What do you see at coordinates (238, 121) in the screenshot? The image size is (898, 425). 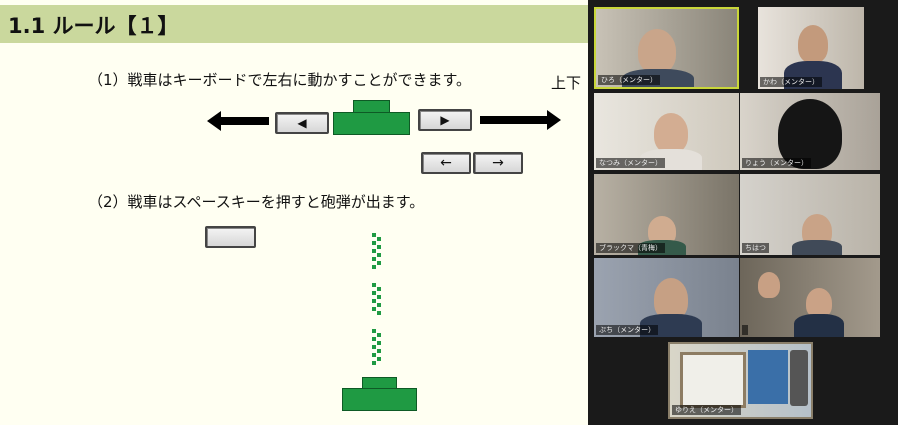 I see `left-arrow-icon` at bounding box center [238, 121].